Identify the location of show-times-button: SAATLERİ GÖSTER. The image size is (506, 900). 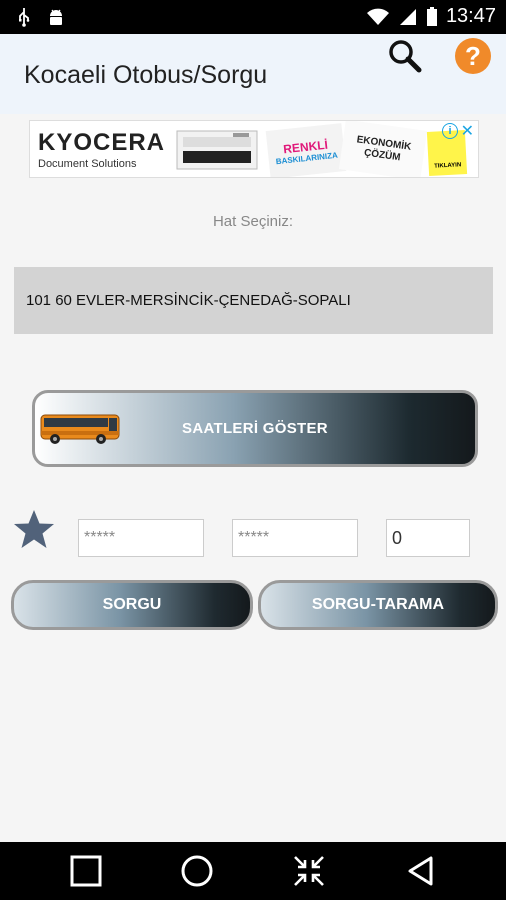
(255, 428).